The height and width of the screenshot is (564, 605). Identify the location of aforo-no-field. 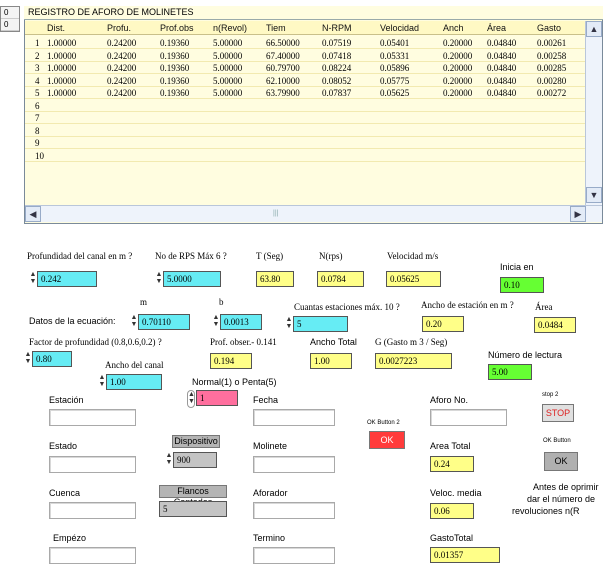
(468, 417).